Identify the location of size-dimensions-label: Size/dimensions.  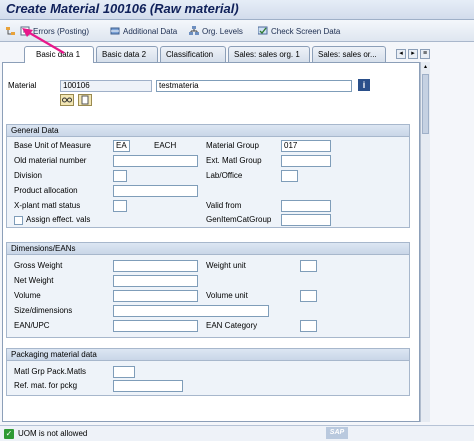
(43, 310).